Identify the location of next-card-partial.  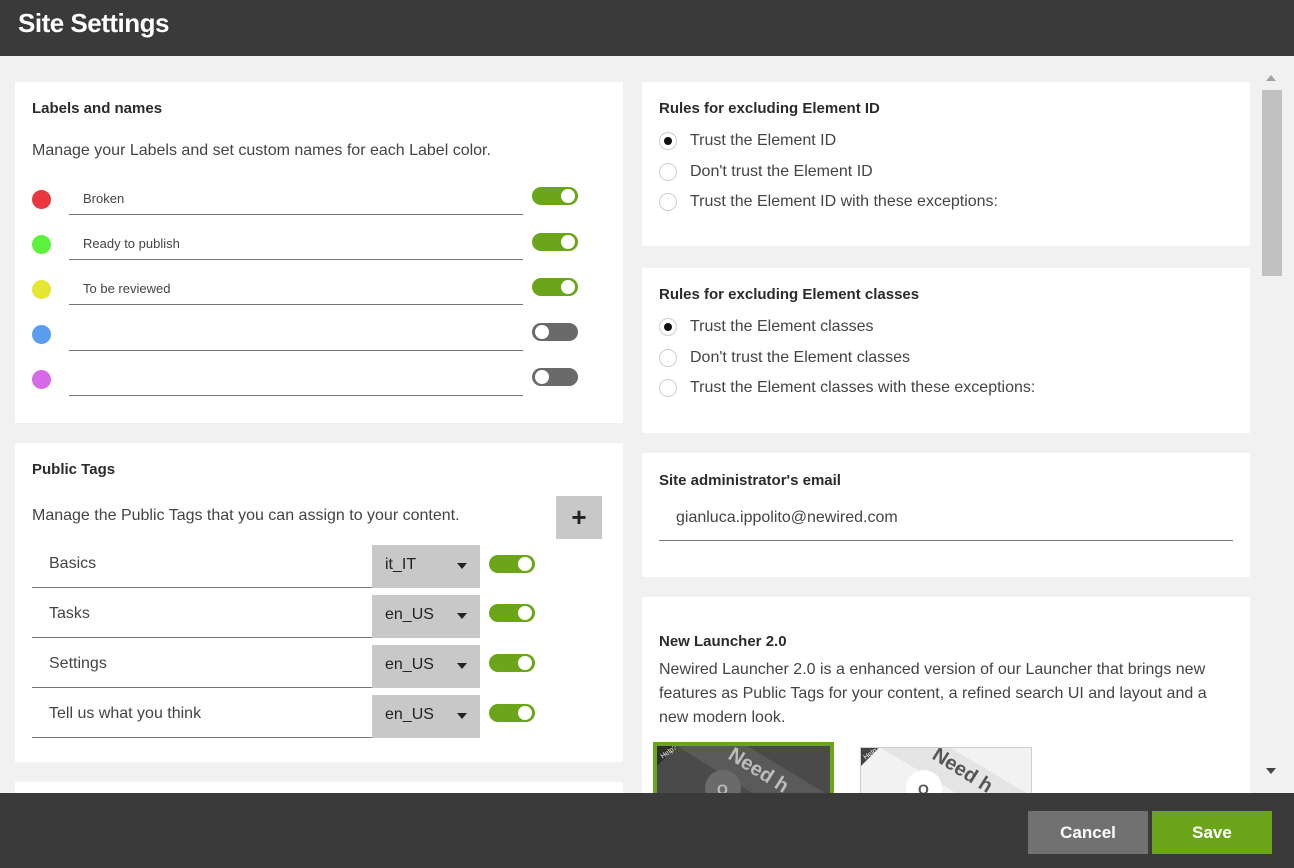
(319, 787).